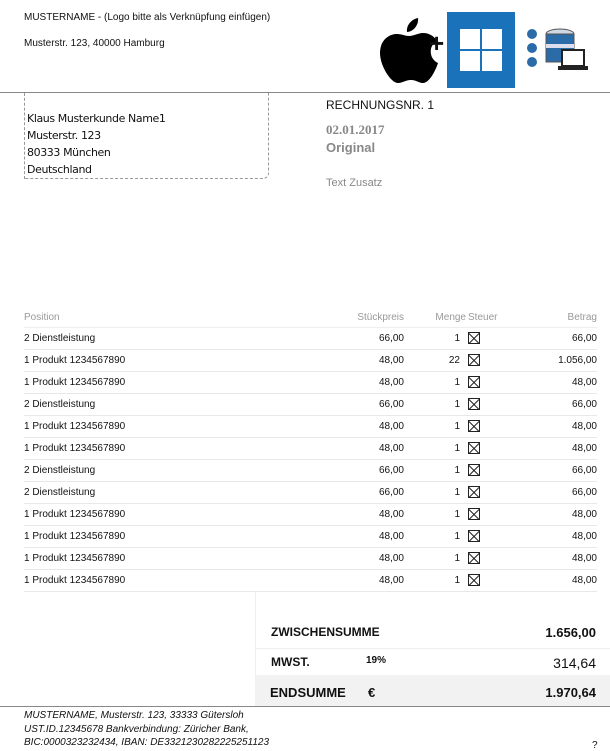  Describe the element at coordinates (437, 43) in the screenshot. I see `plus-sign: +` at that location.